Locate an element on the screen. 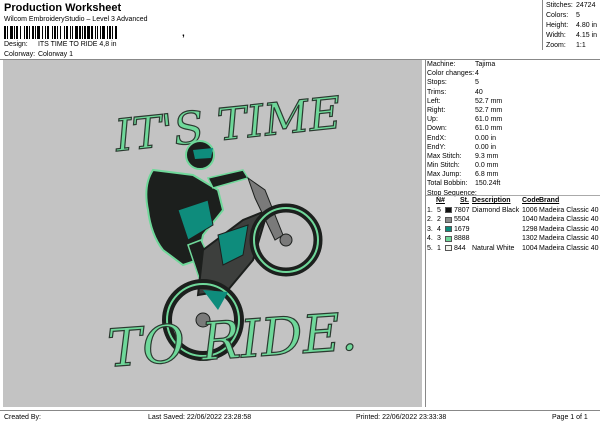 The height and width of the screenshot is (424, 600). needle-number: 2 is located at coordinates (439, 220).